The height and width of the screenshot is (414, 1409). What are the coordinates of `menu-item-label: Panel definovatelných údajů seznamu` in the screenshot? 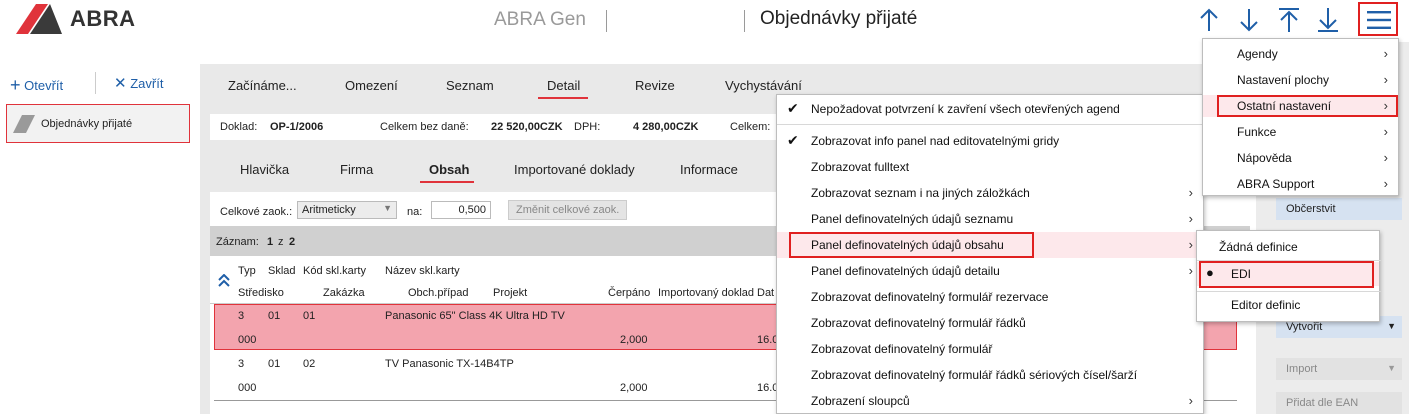 It's located at (912, 219).